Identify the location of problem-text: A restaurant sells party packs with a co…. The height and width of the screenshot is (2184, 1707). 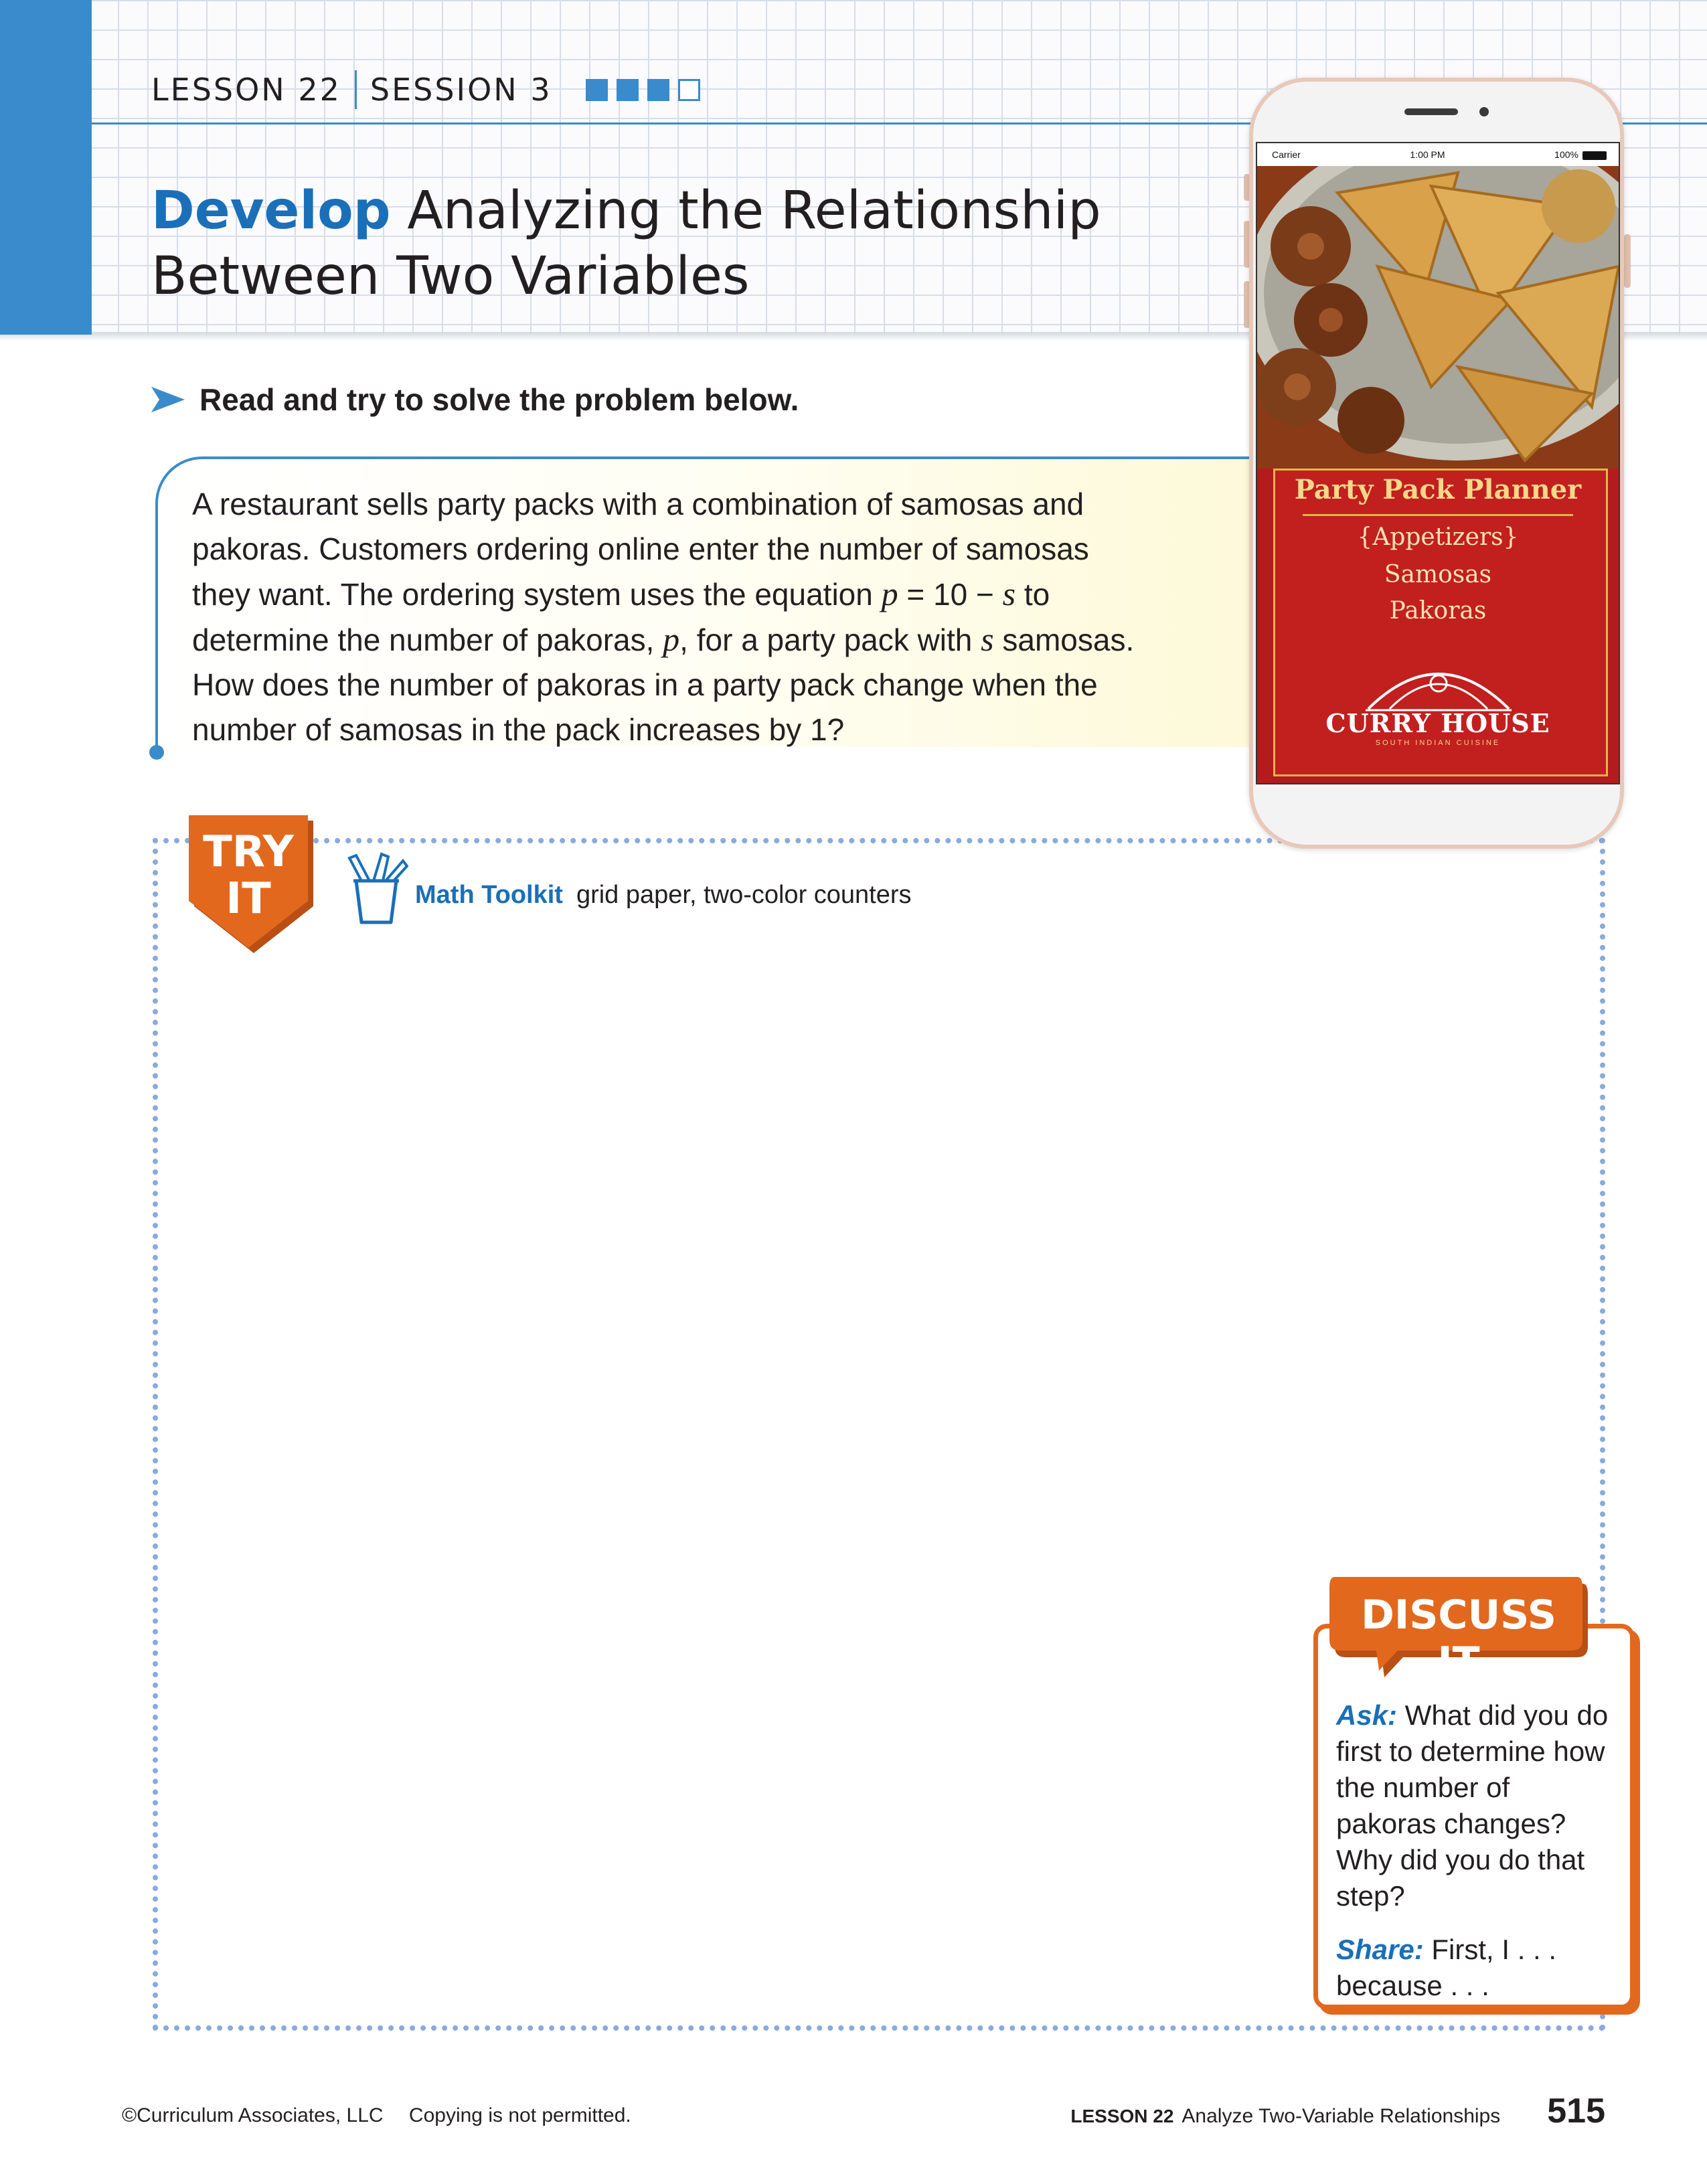
(694, 617).